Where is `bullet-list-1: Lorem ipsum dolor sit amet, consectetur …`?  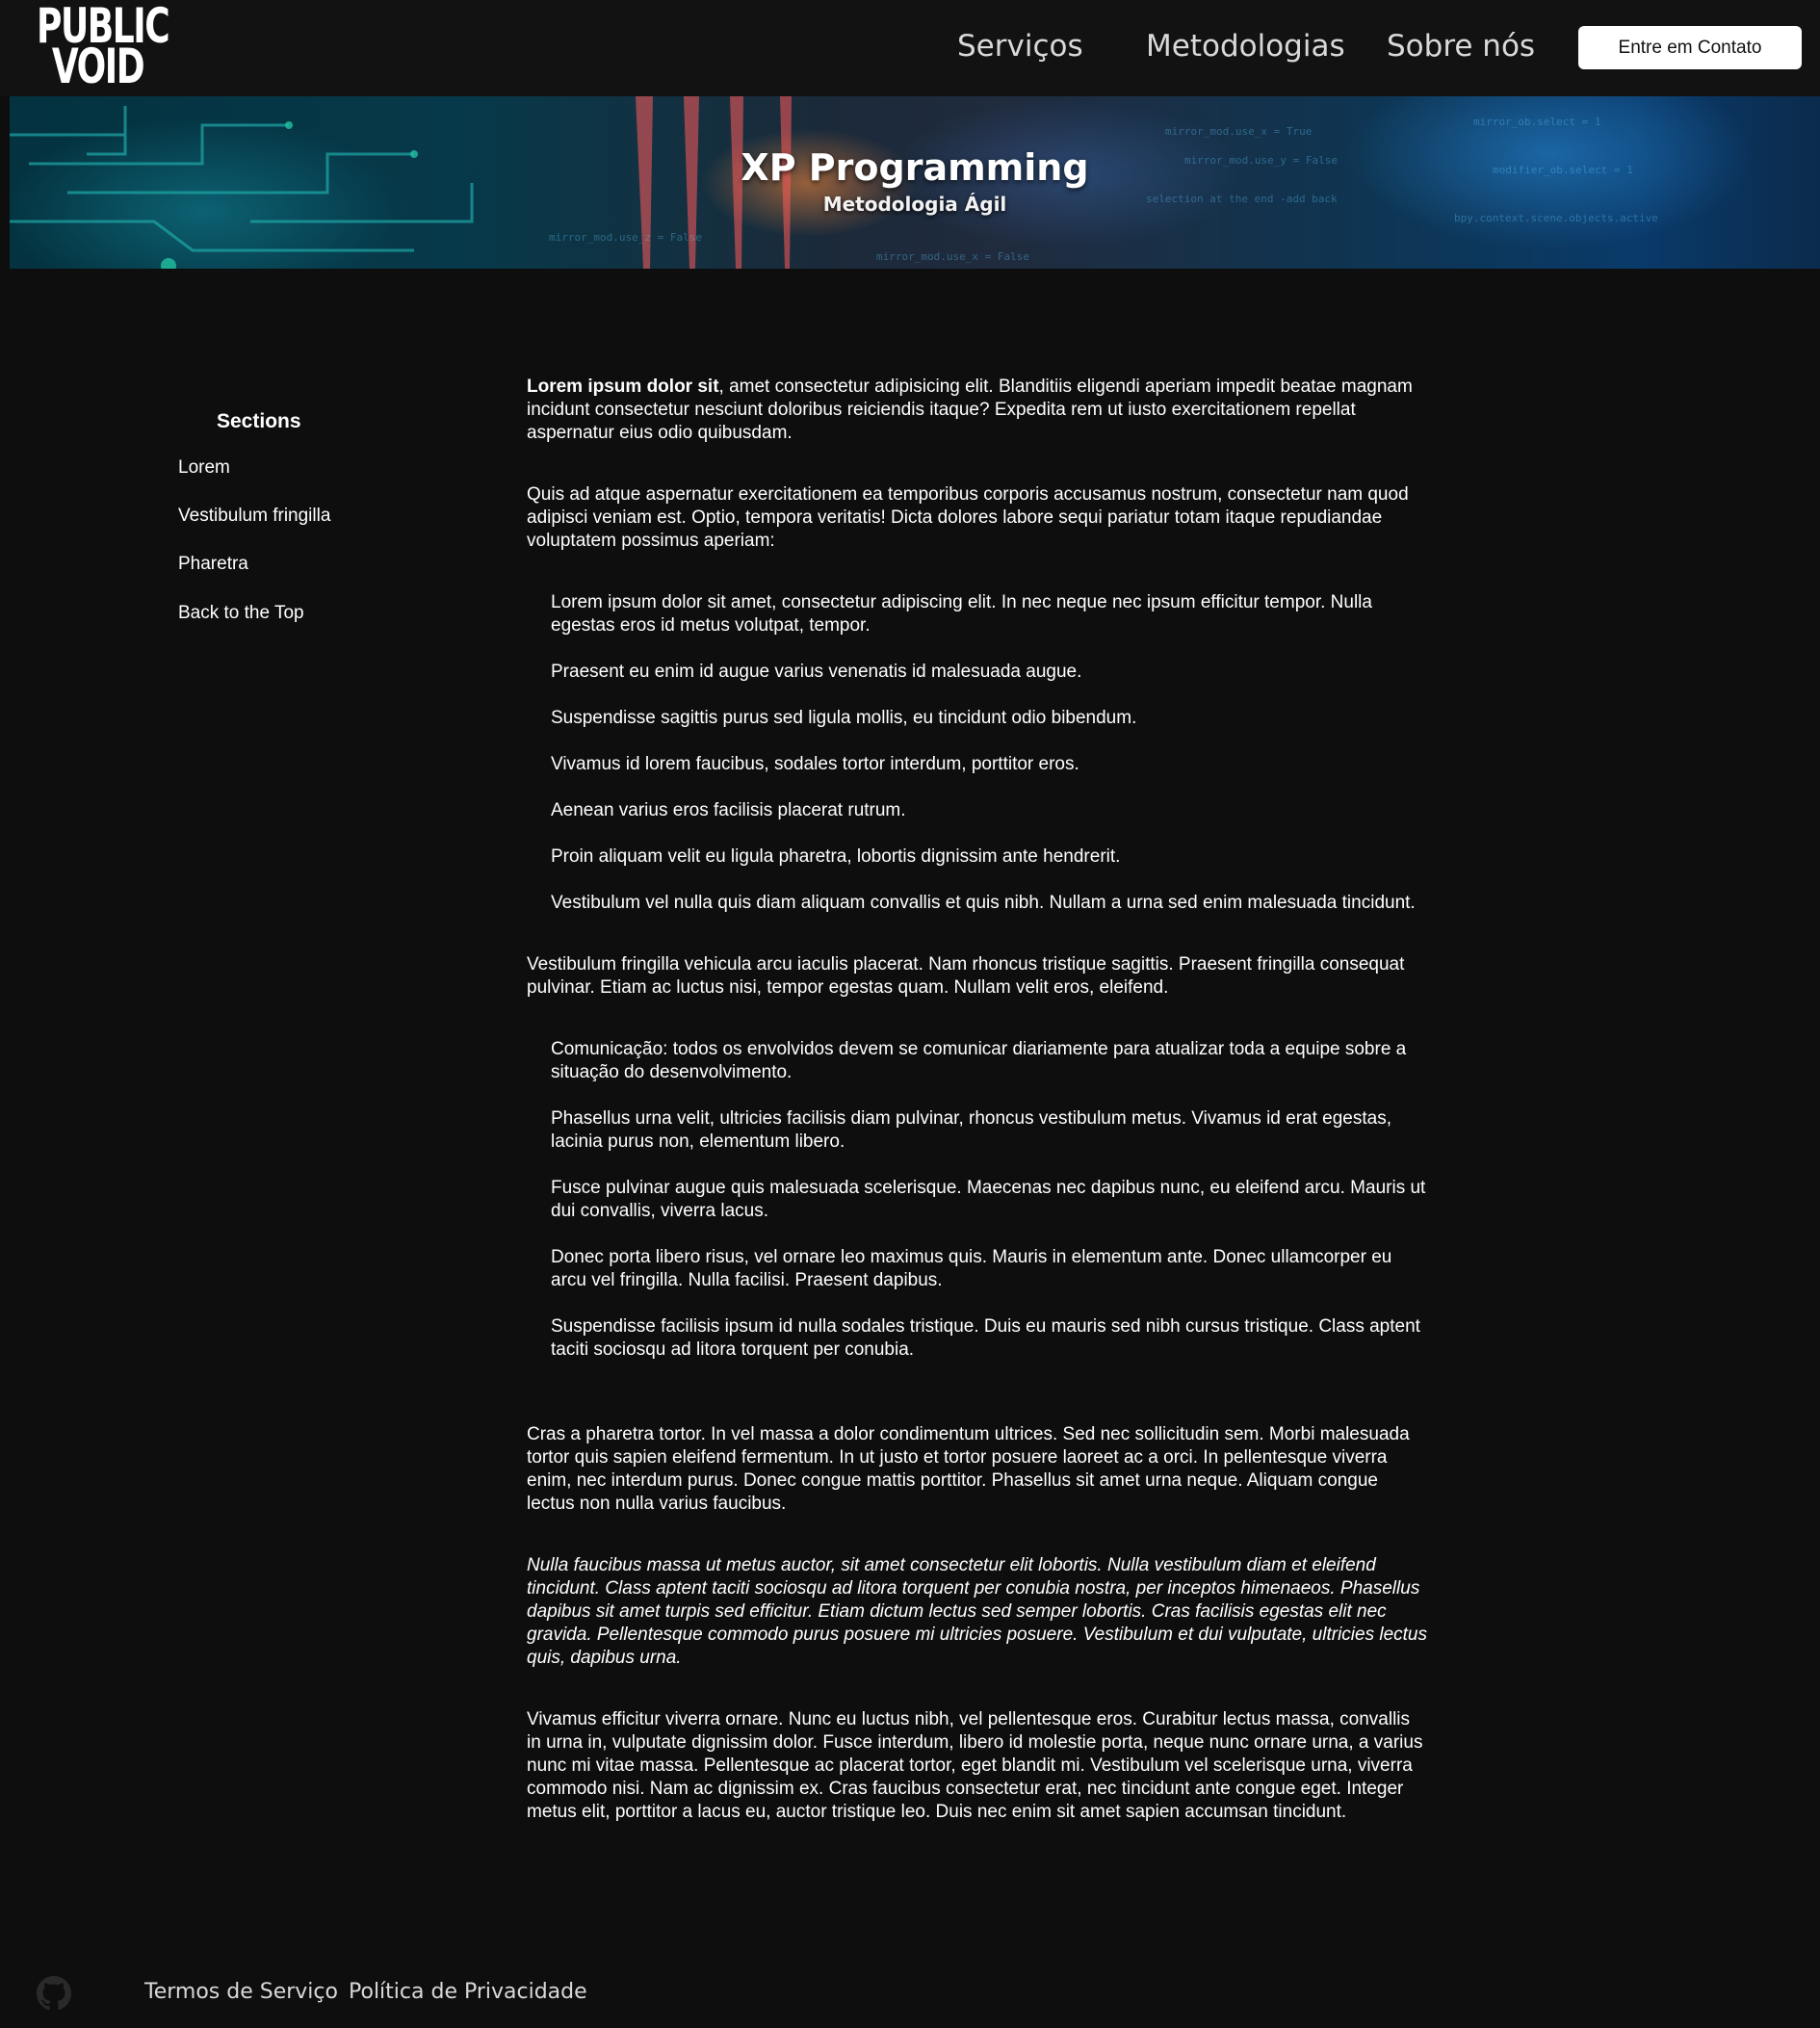
bullet-list-1: Lorem ipsum dolor sit amet, consectetur … is located at coordinates (977, 753).